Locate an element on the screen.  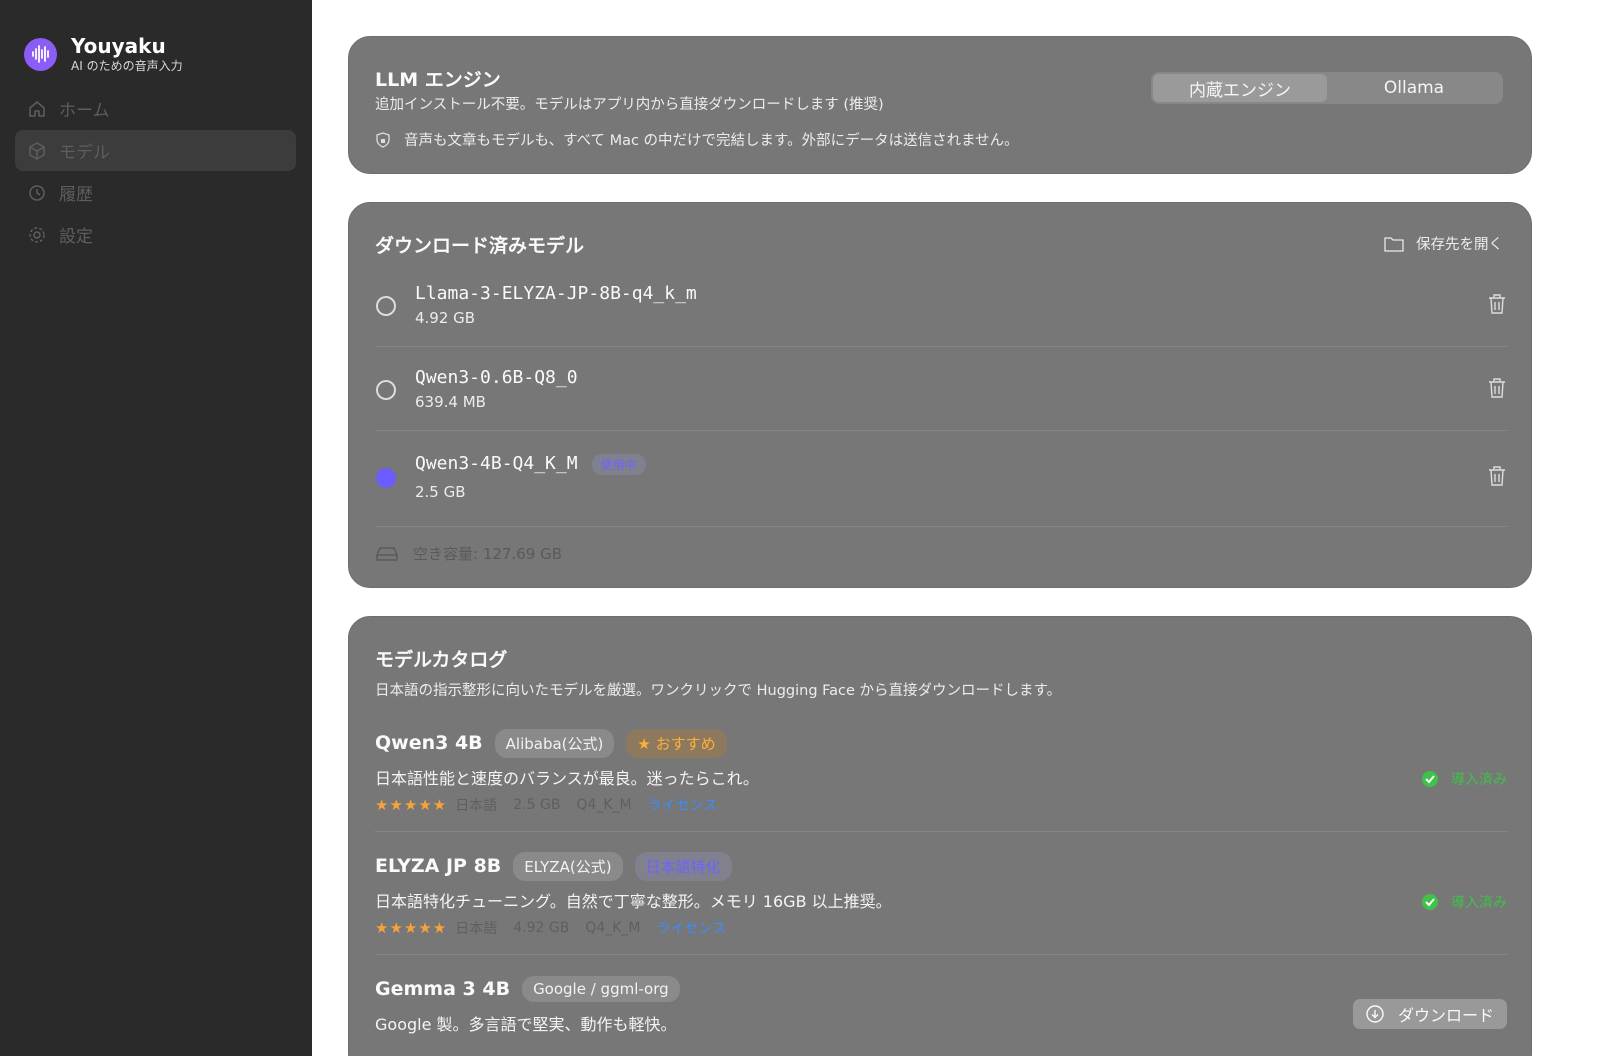
sidebar-item-home: ホーム is located at coordinates (155, 108).